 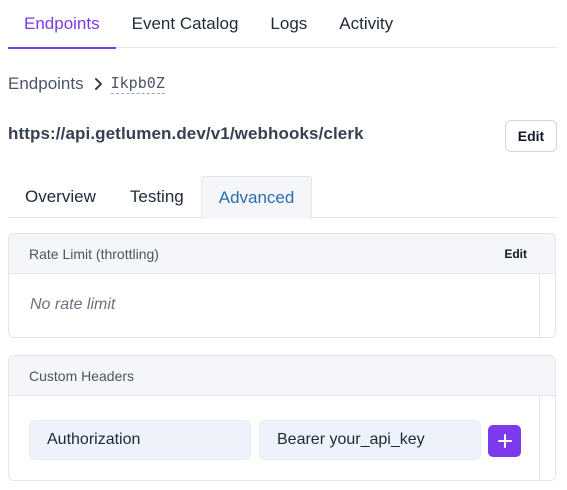 I want to click on plus-icon, so click(x=504, y=441).